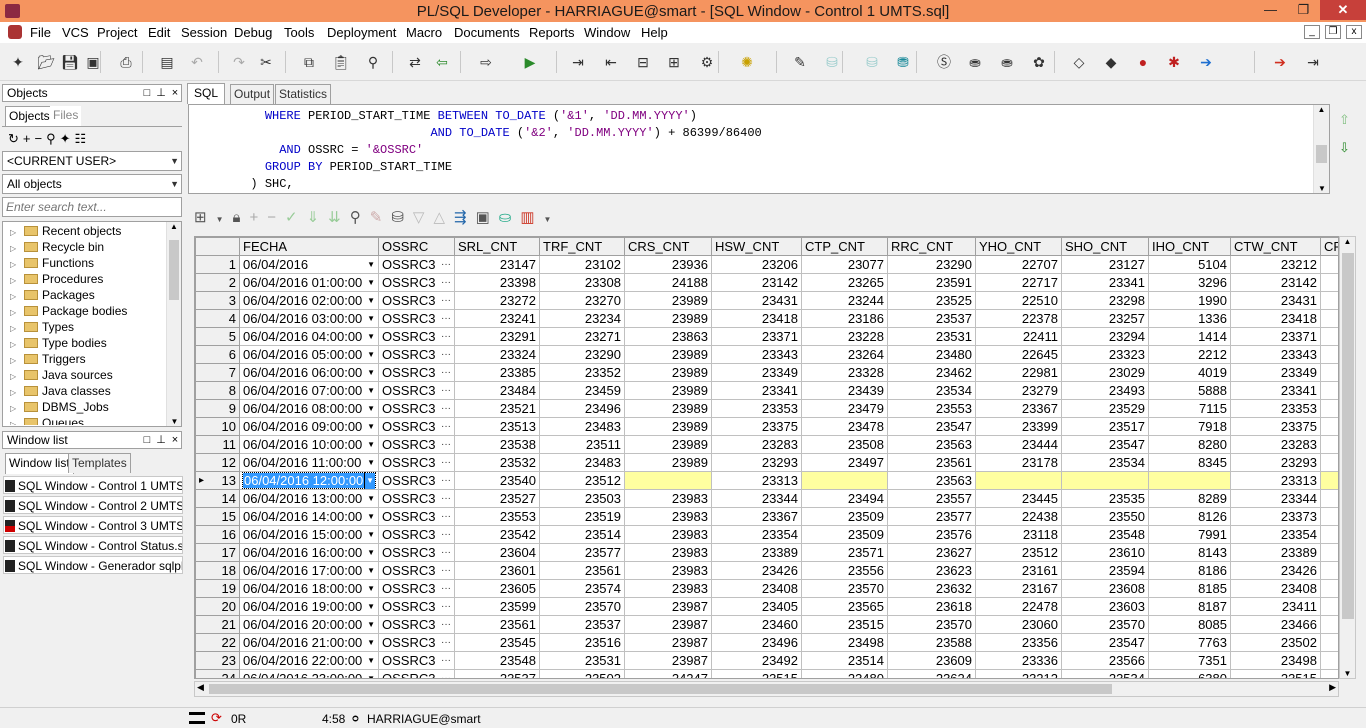 The image size is (1366, 728). What do you see at coordinates (92, 161) in the screenshot?
I see `user-combo: <CURRENT USER> ▼` at bounding box center [92, 161].